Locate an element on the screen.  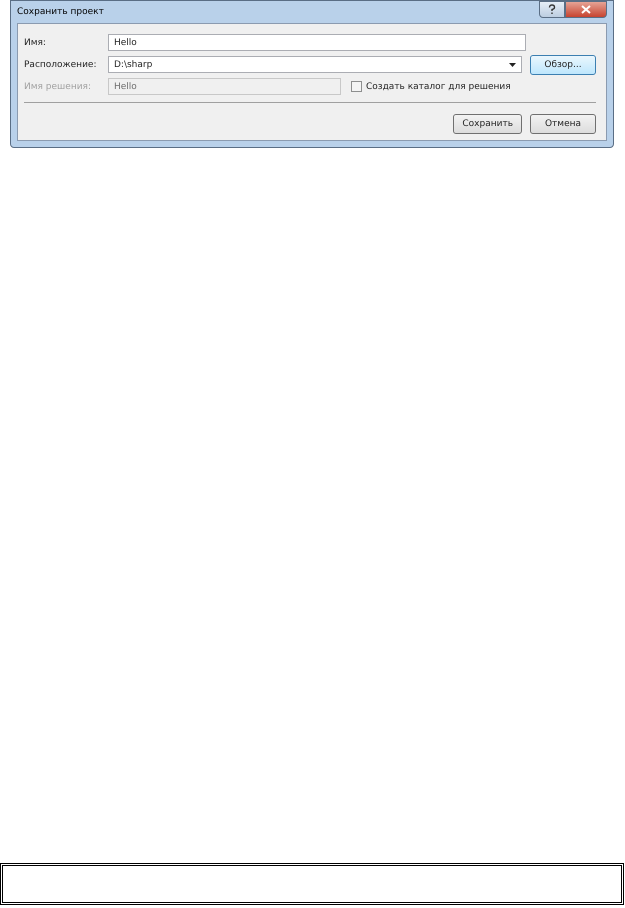
combobox-value: D:\sharp is located at coordinates (133, 65).